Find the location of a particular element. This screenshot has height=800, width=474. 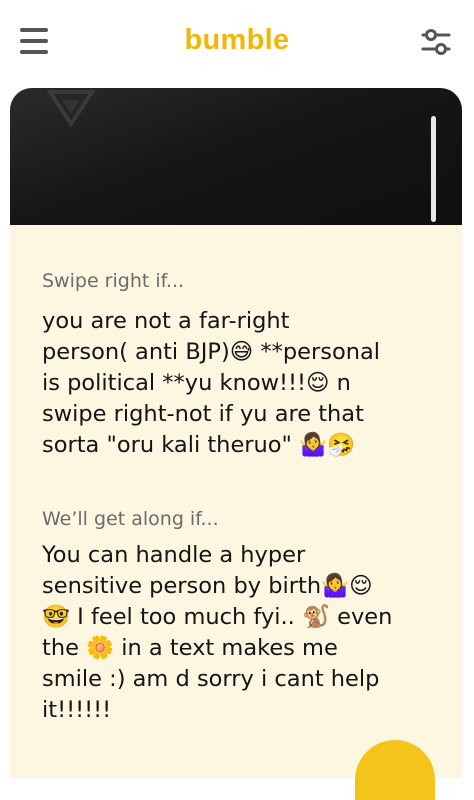

answer-line: is political **yu know!!!😌 n is located at coordinates (196, 383).